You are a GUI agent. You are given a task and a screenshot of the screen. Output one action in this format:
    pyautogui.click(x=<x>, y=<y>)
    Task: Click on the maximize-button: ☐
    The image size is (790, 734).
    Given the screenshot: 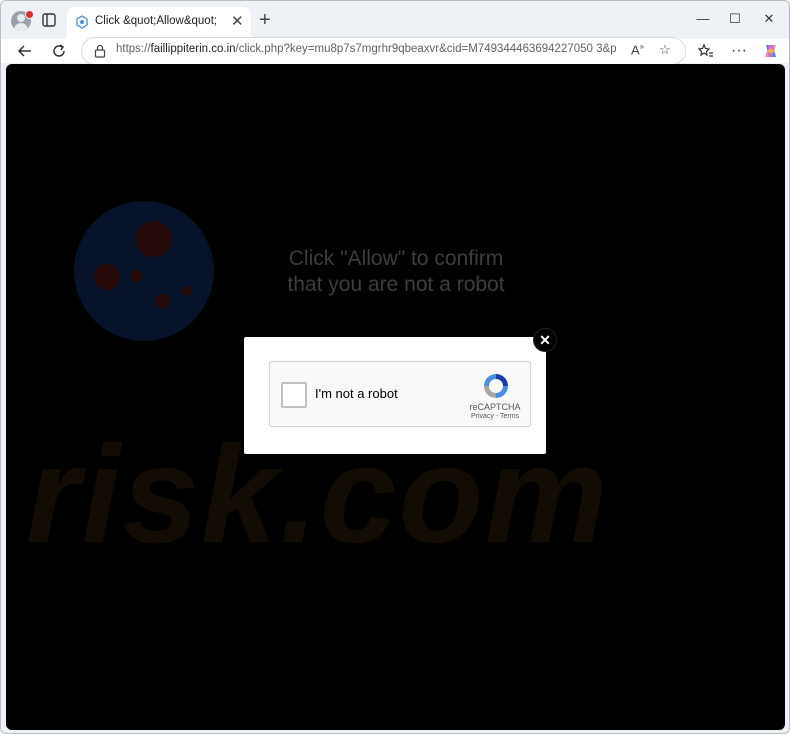 What is the action you would take?
    pyautogui.click(x=735, y=19)
    